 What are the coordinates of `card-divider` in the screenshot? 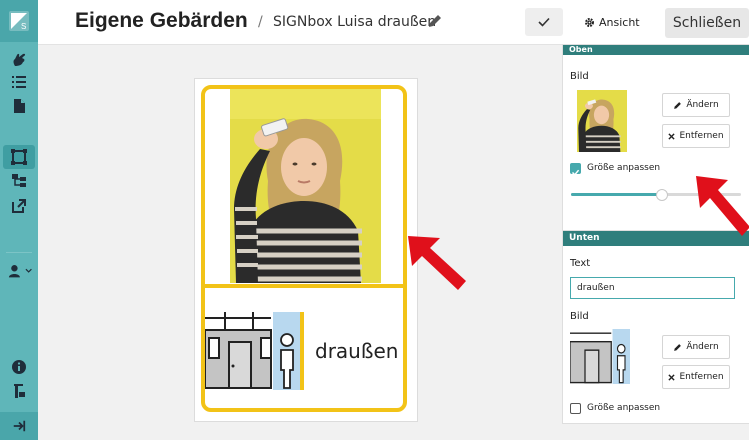 It's located at (304, 286).